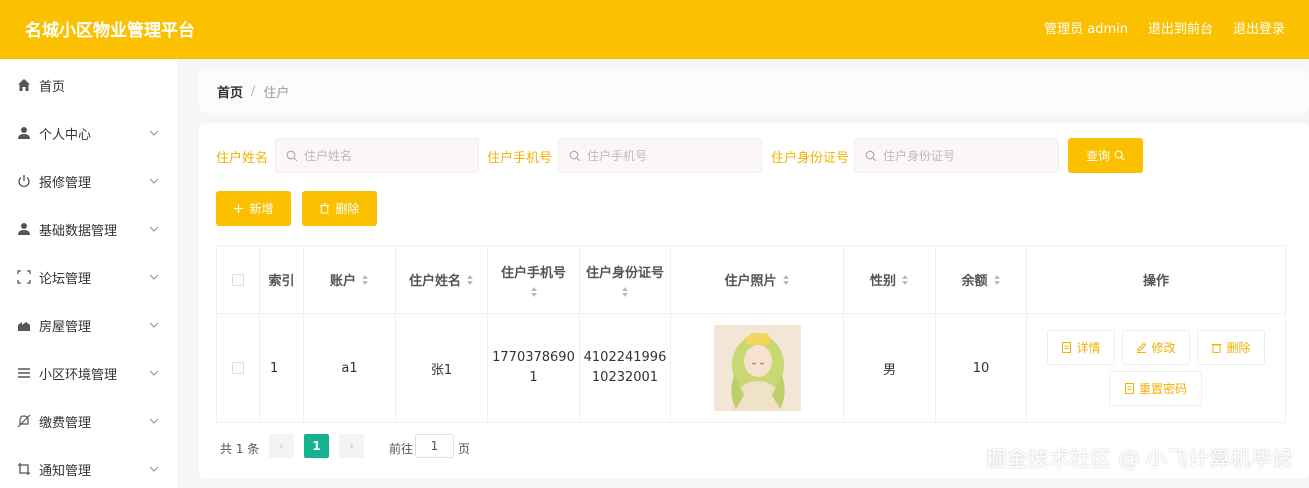 This screenshot has width=1309, height=488. I want to click on cell-photo, so click(757, 368).